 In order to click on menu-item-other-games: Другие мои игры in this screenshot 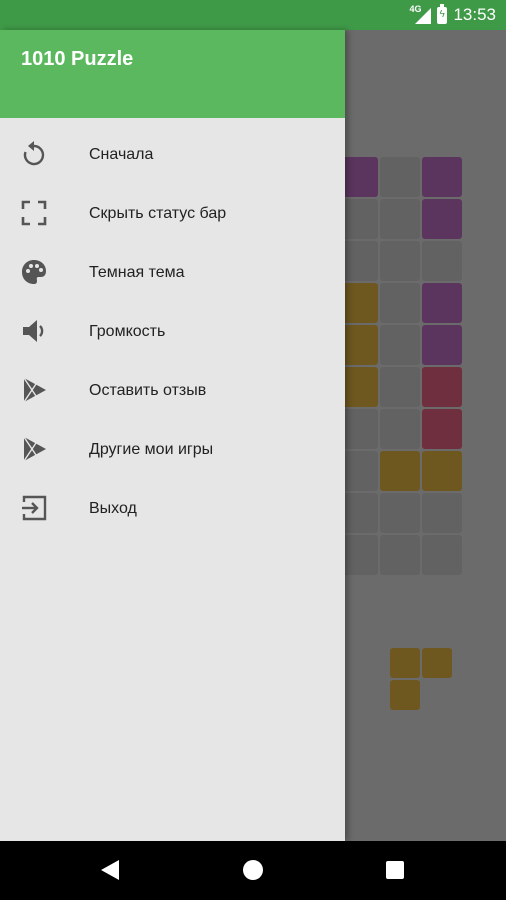, I will do `click(172, 452)`.